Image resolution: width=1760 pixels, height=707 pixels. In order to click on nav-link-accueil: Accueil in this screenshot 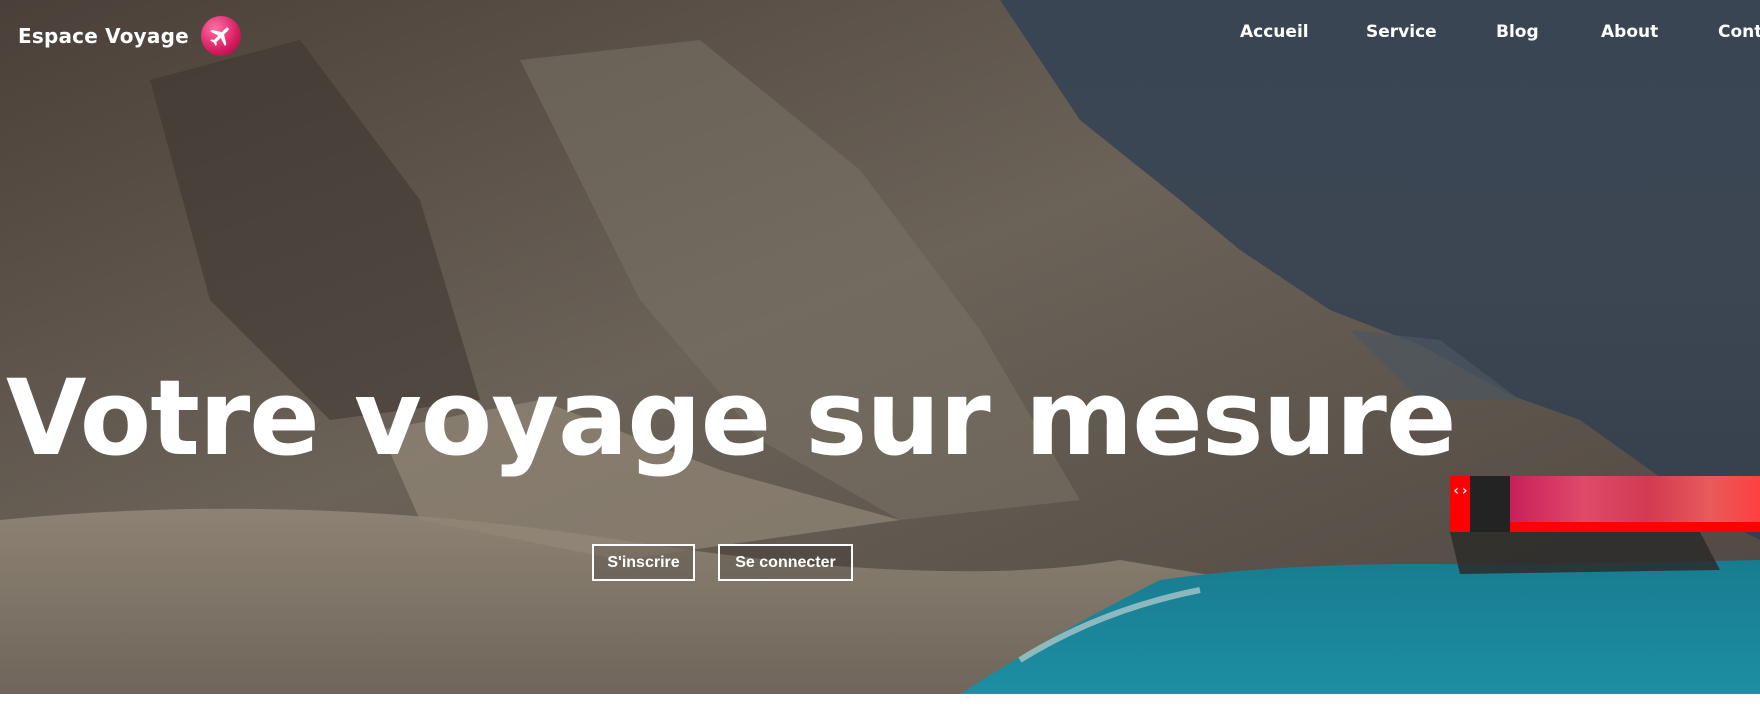, I will do `click(1274, 32)`.